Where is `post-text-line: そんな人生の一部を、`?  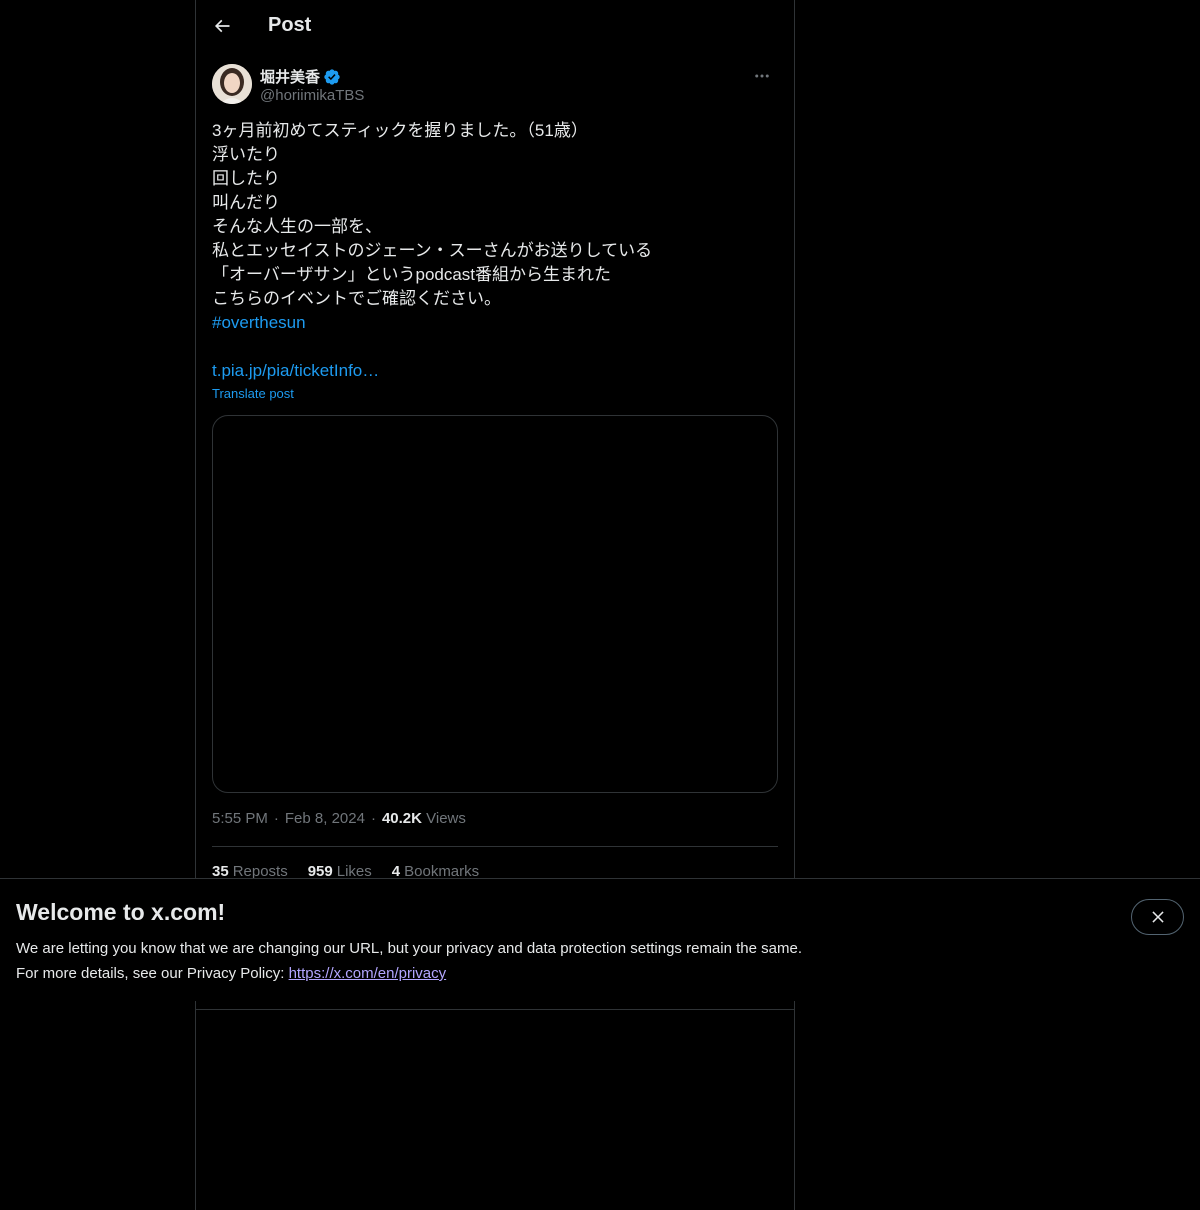 post-text-line: そんな人生の一部を、 is located at coordinates (297, 226).